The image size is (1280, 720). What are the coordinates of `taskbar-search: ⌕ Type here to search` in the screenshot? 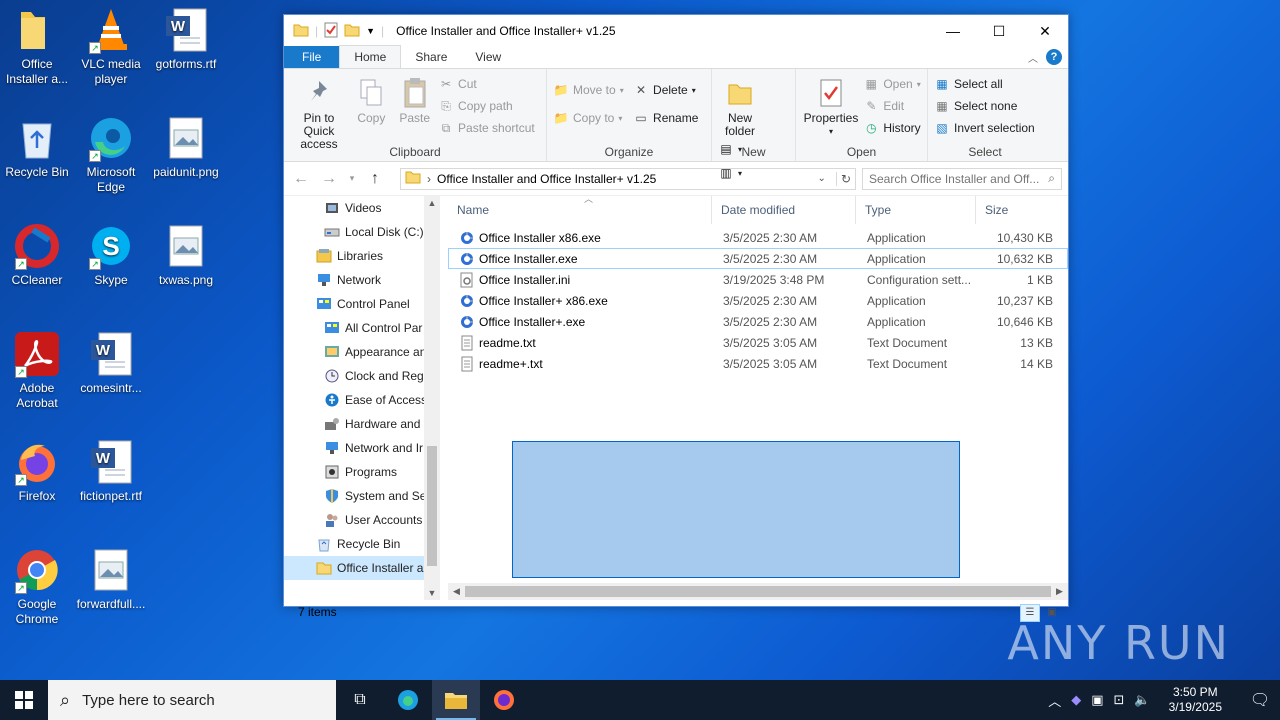 It's located at (192, 700).